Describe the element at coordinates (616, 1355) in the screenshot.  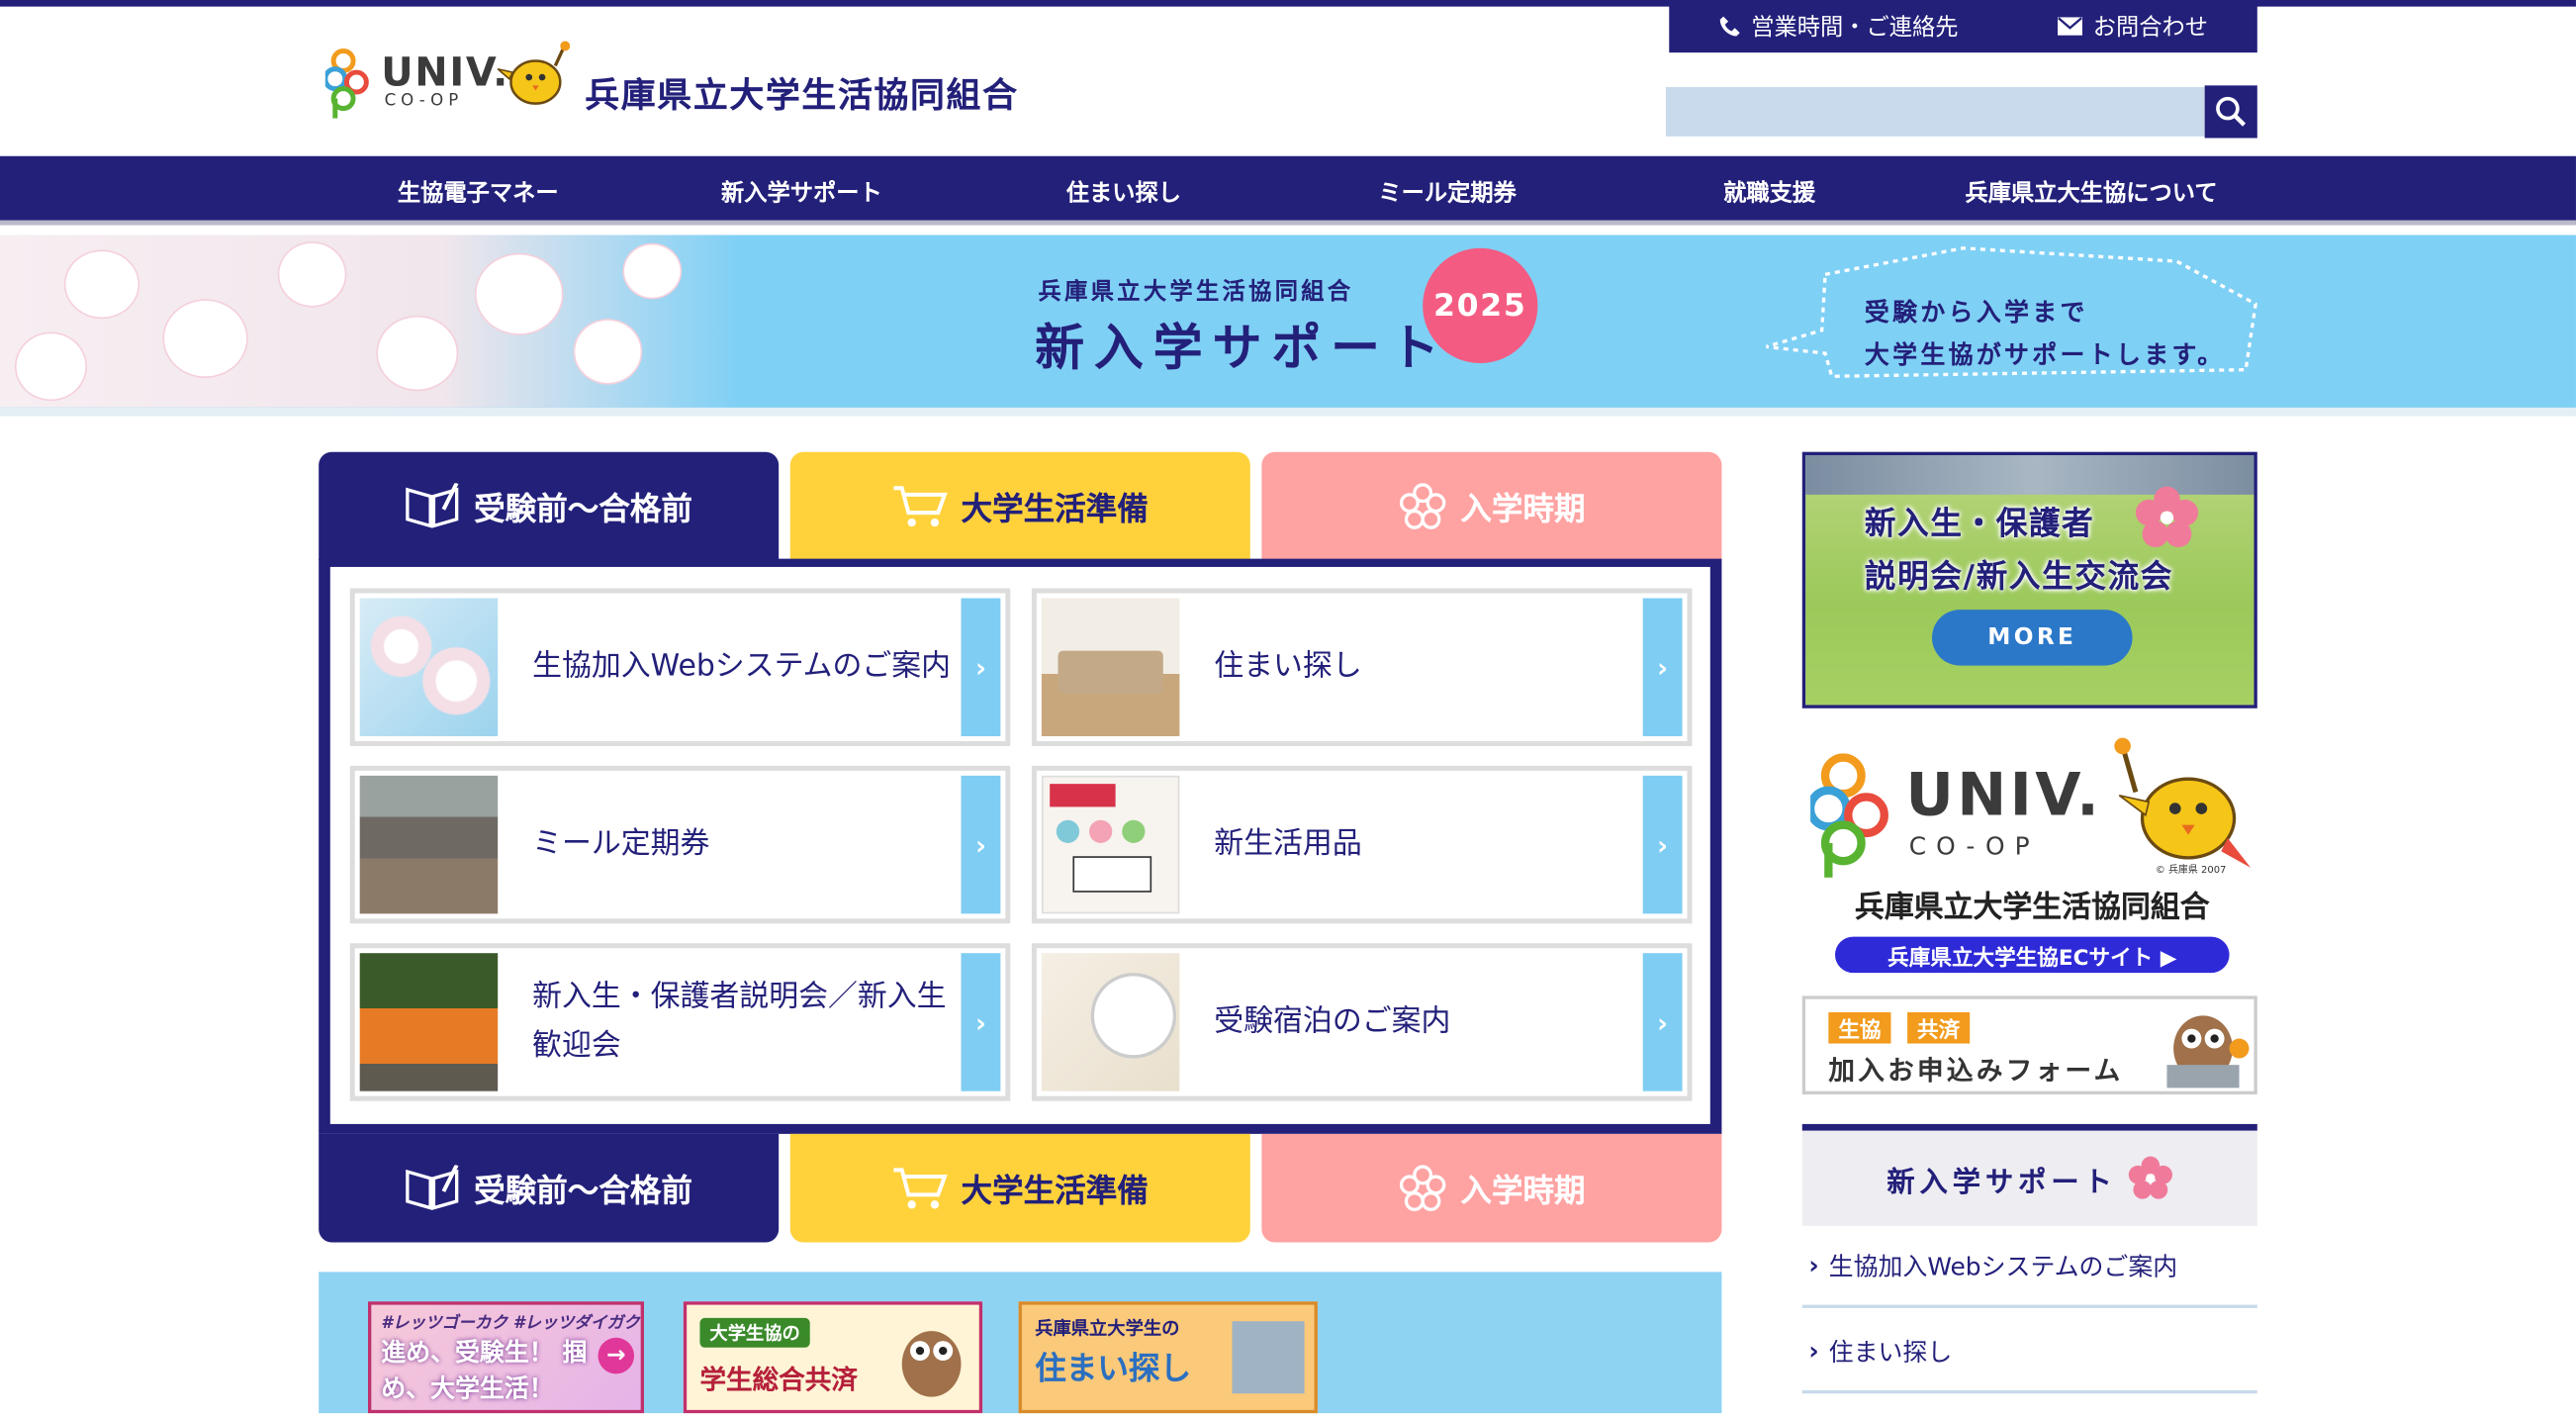
I see `arrow-right-icon: →` at that location.